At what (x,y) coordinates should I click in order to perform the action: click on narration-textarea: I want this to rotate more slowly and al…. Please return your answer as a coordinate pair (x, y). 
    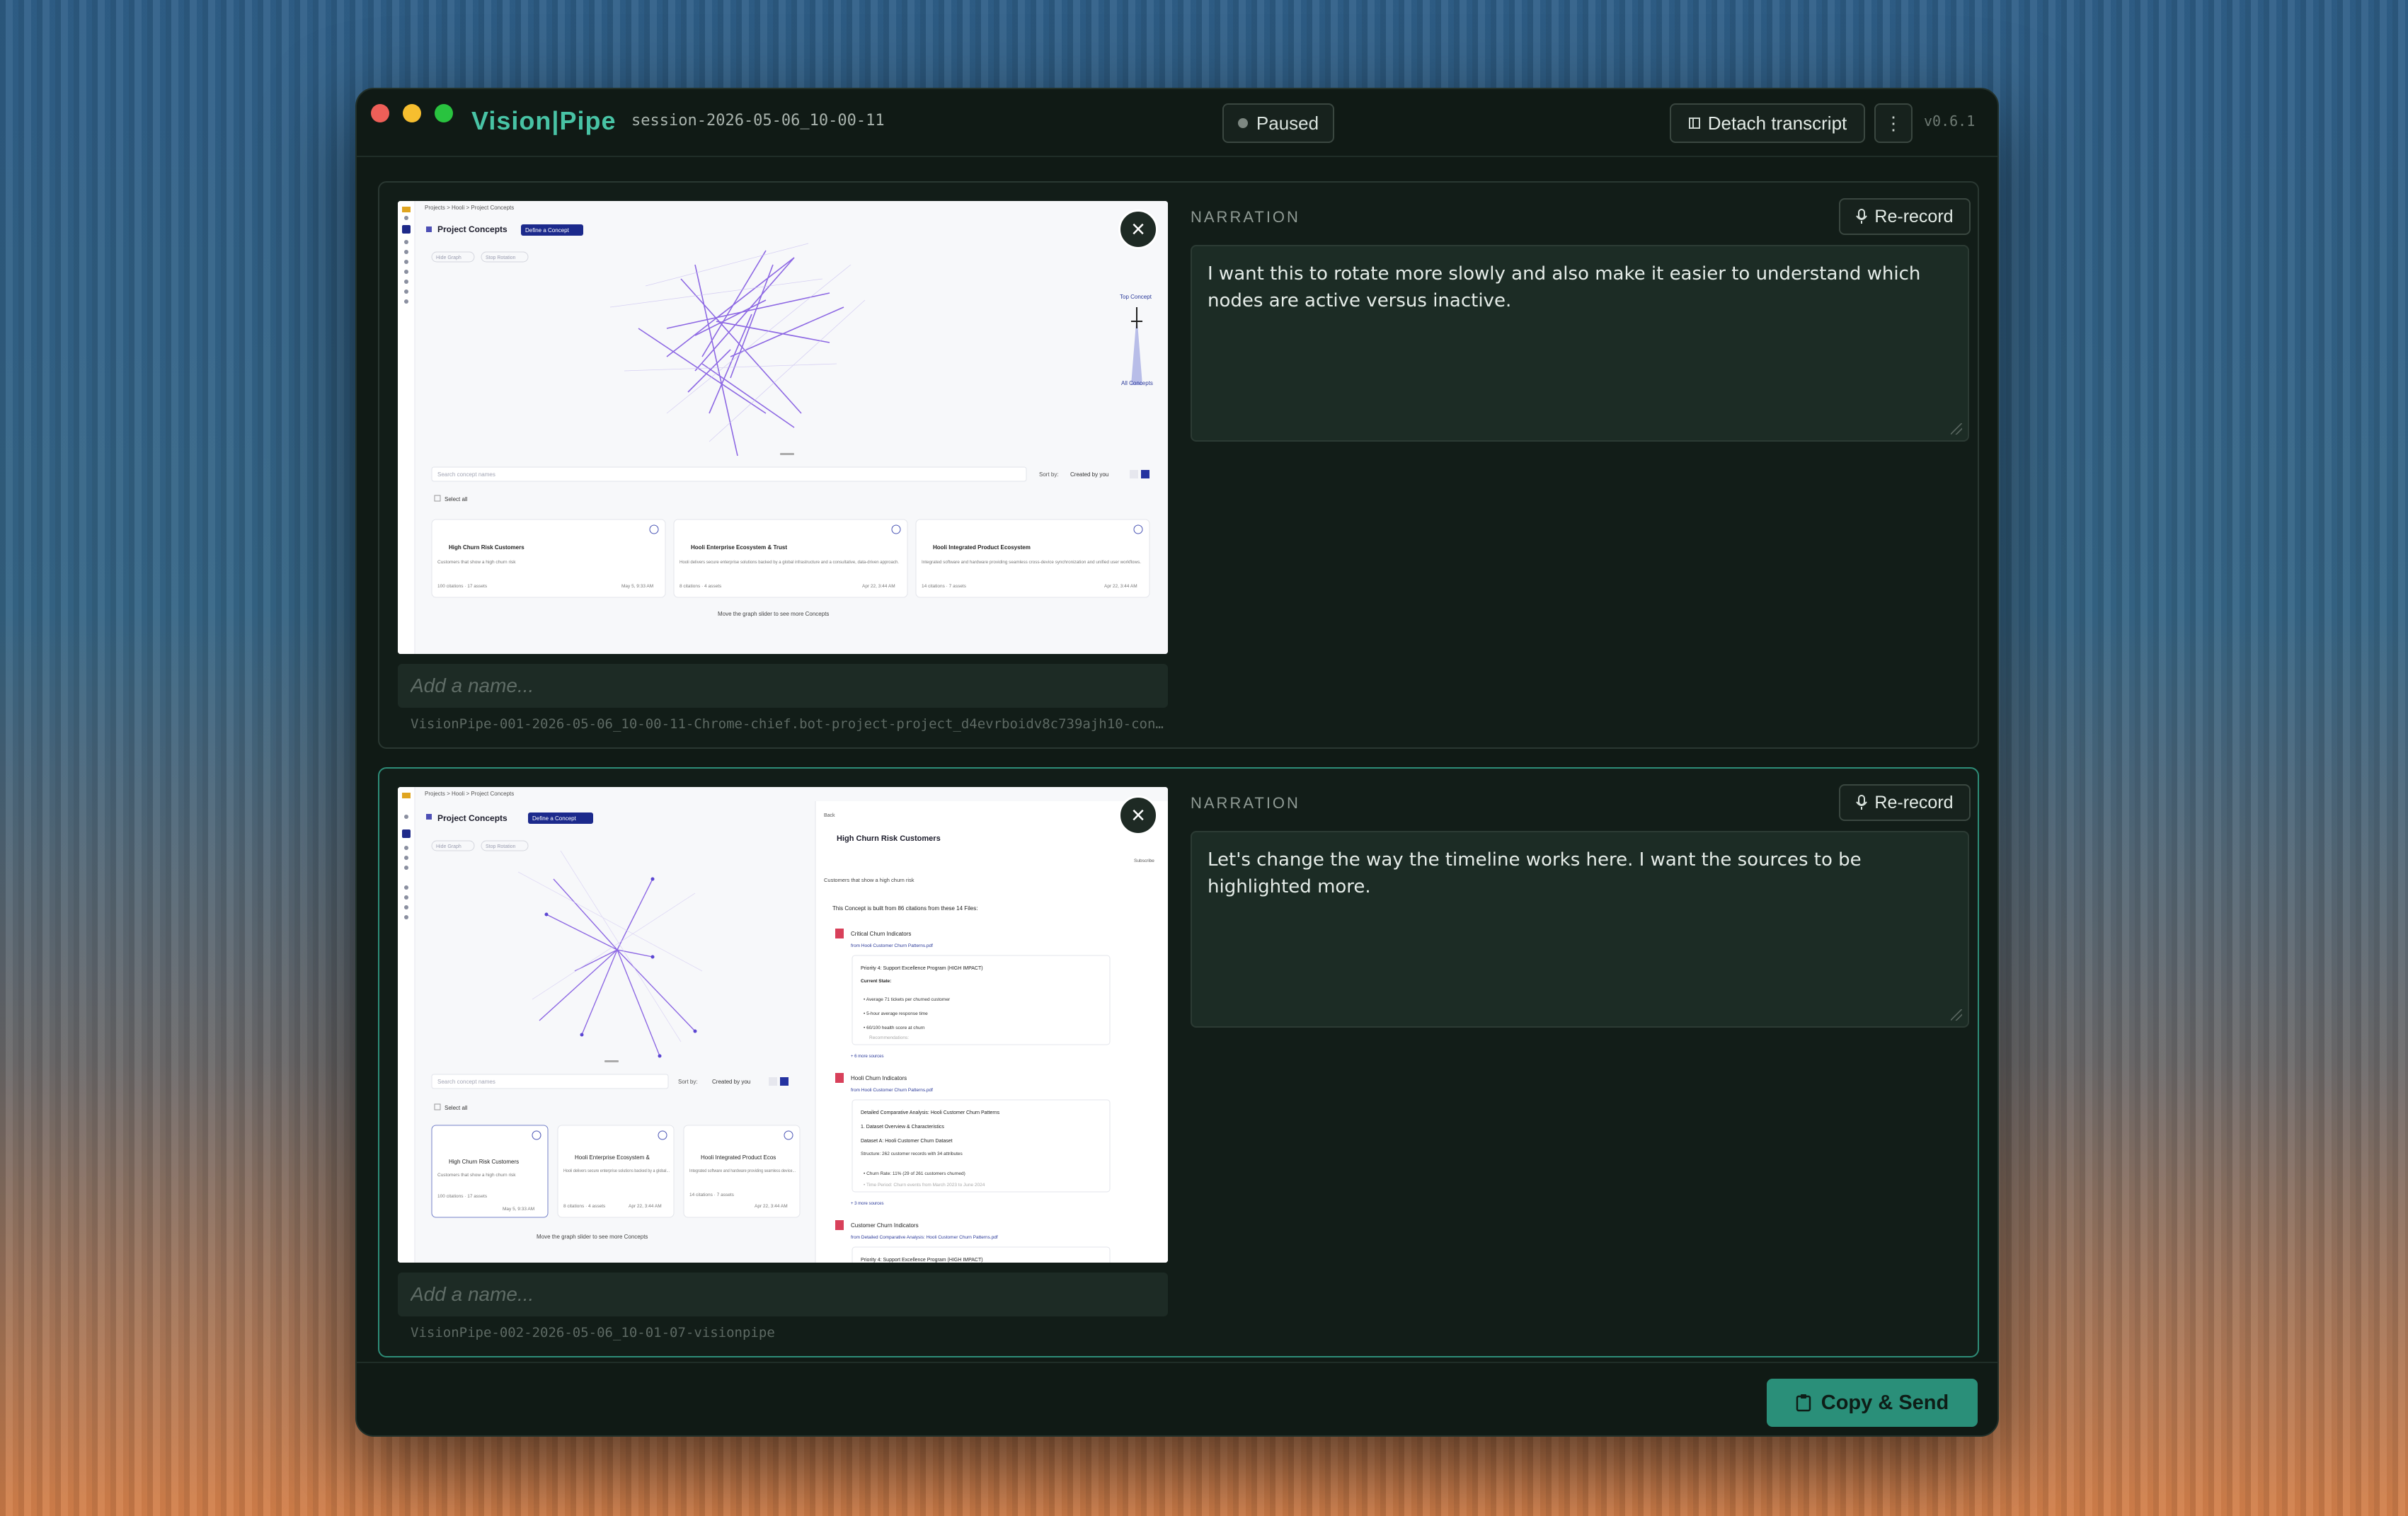
    Looking at the image, I should click on (1580, 344).